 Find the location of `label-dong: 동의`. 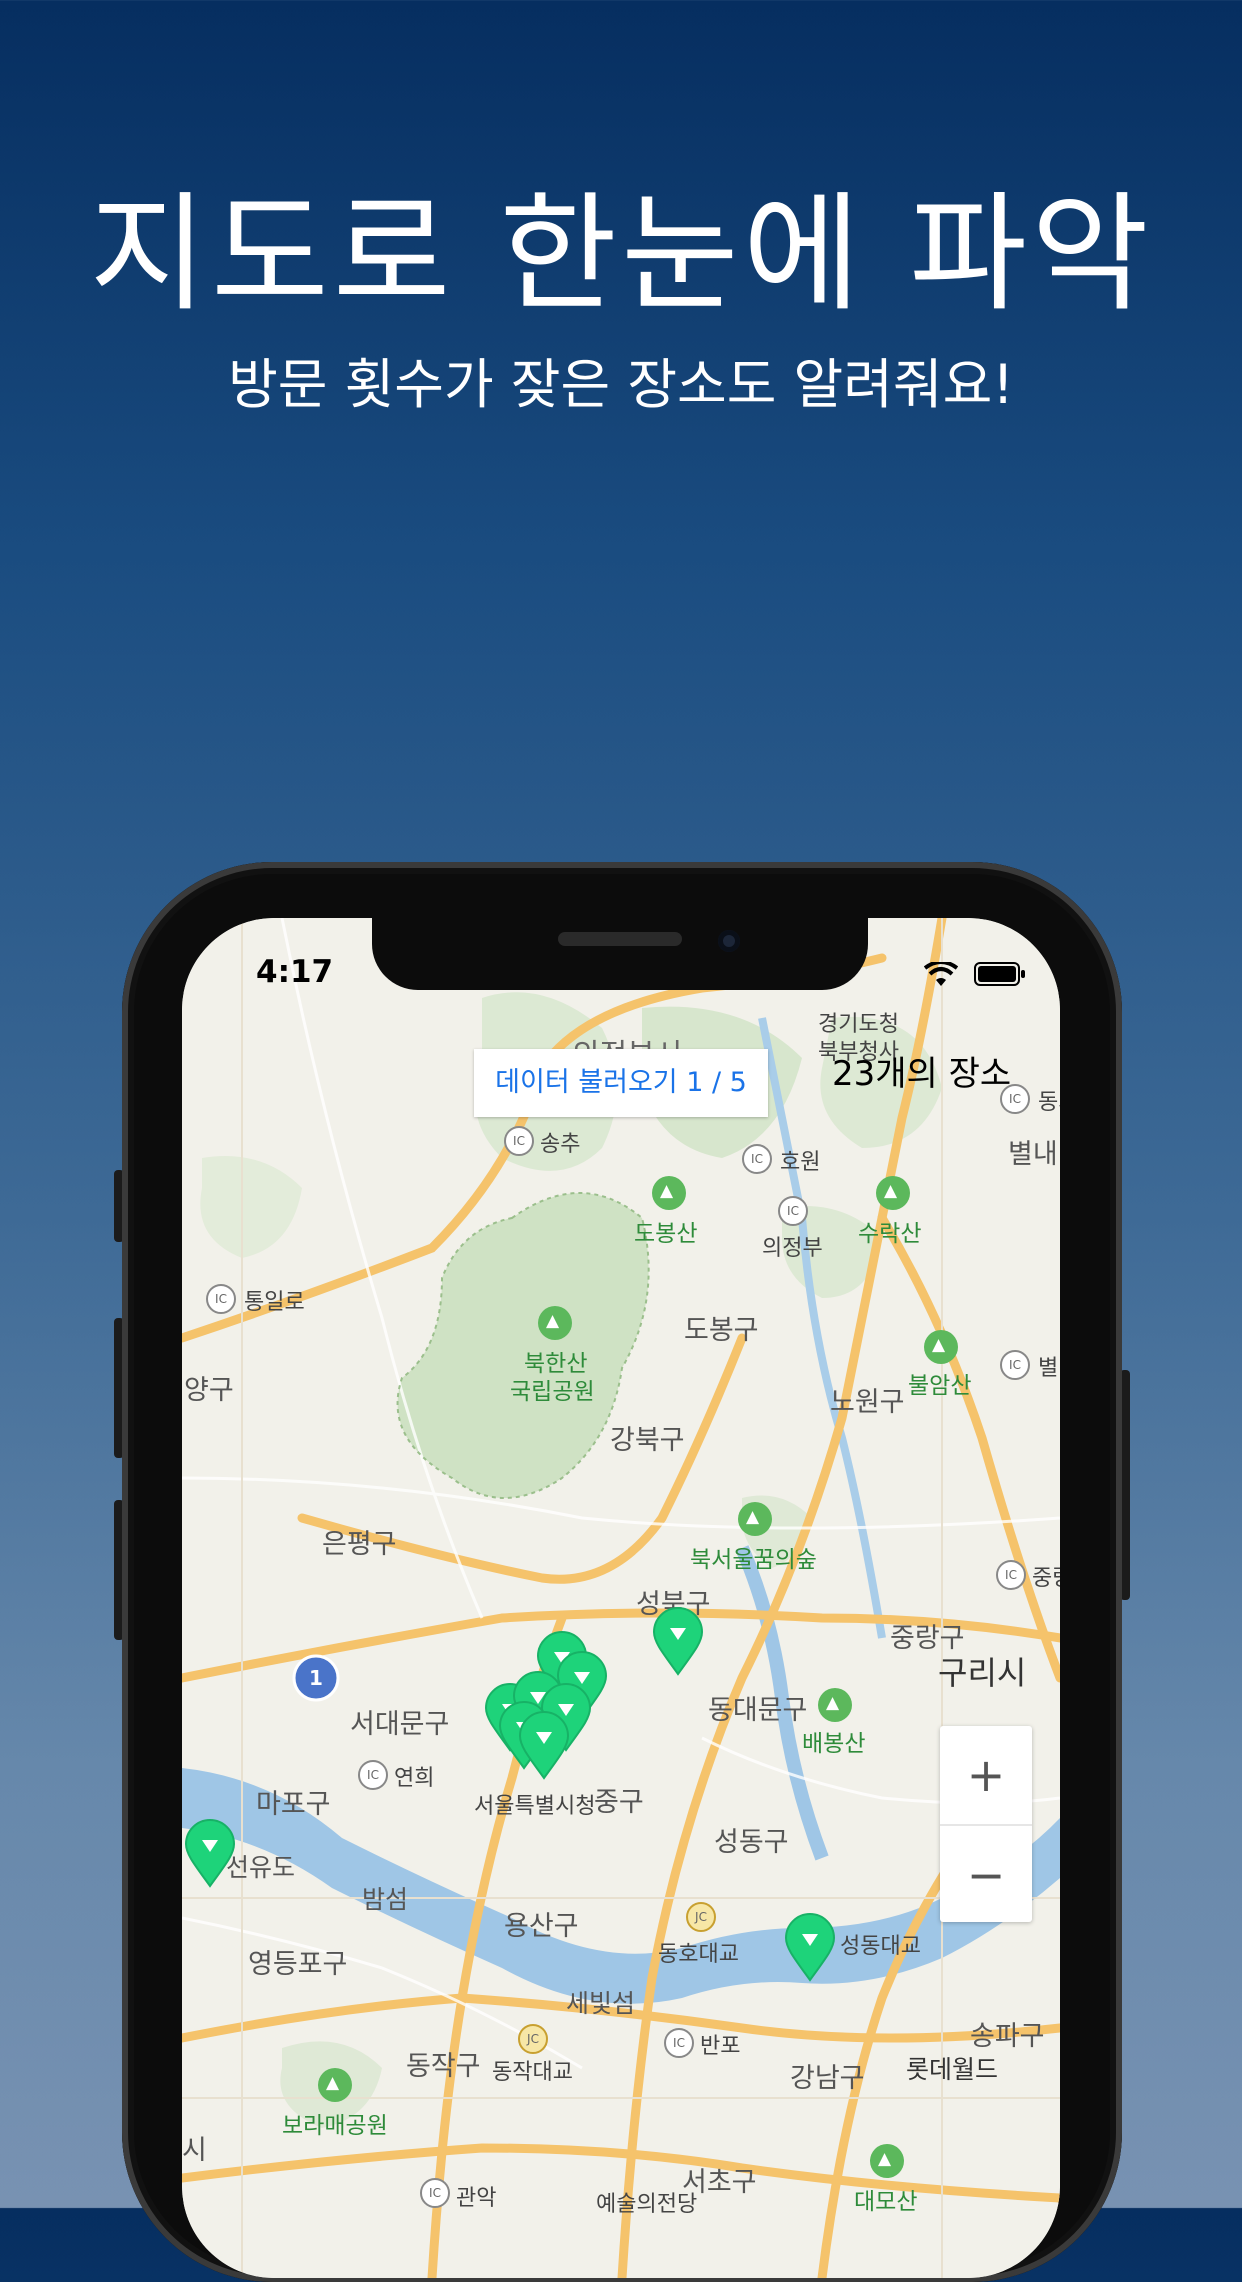

label-dong: 동의 is located at coordinates (1049, 1102).